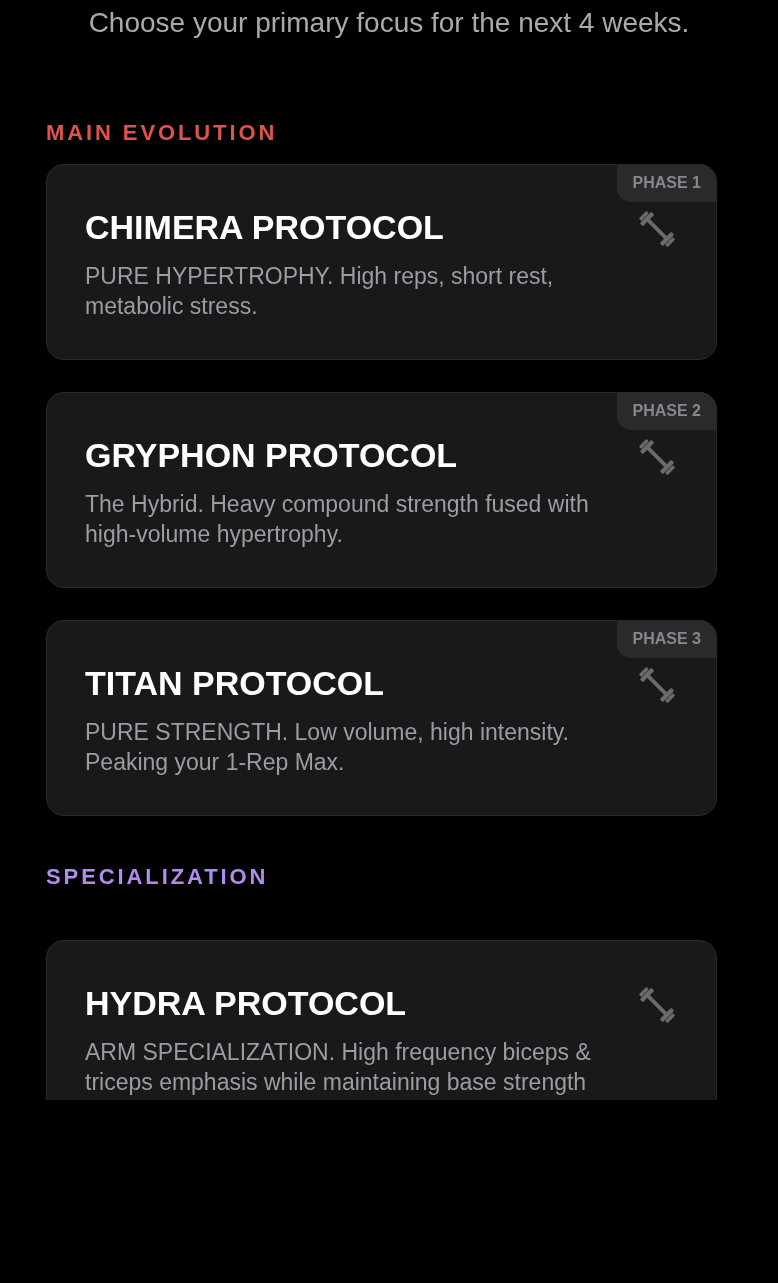  I want to click on phase-badge: PHASE 3, so click(666, 639).